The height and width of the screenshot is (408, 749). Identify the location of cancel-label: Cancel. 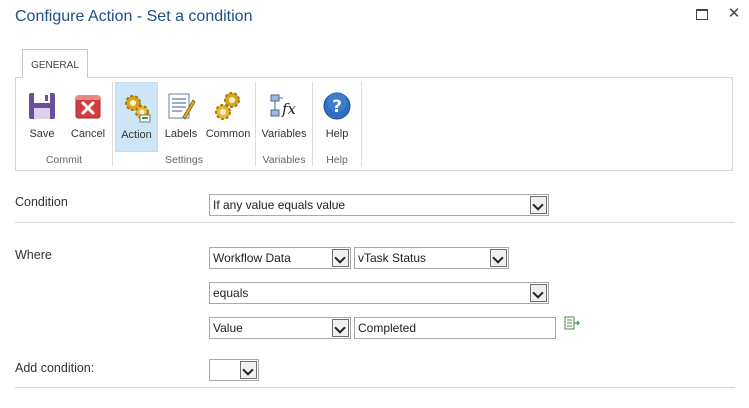
(88, 134).